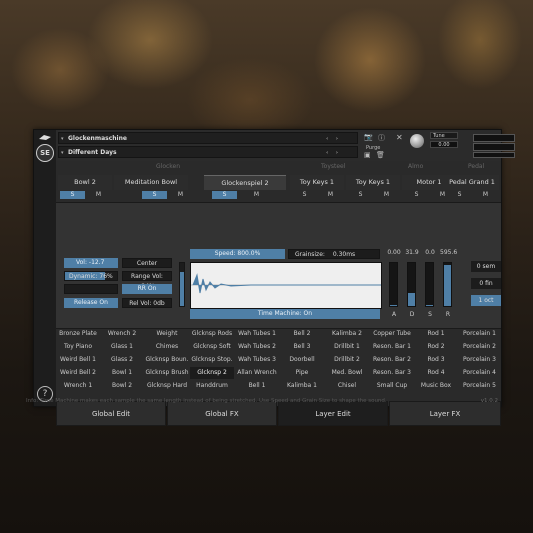 The image size is (533, 533). Describe the element at coordinates (347, 386) in the screenshot. I see `sample-slot: Chisel` at that location.